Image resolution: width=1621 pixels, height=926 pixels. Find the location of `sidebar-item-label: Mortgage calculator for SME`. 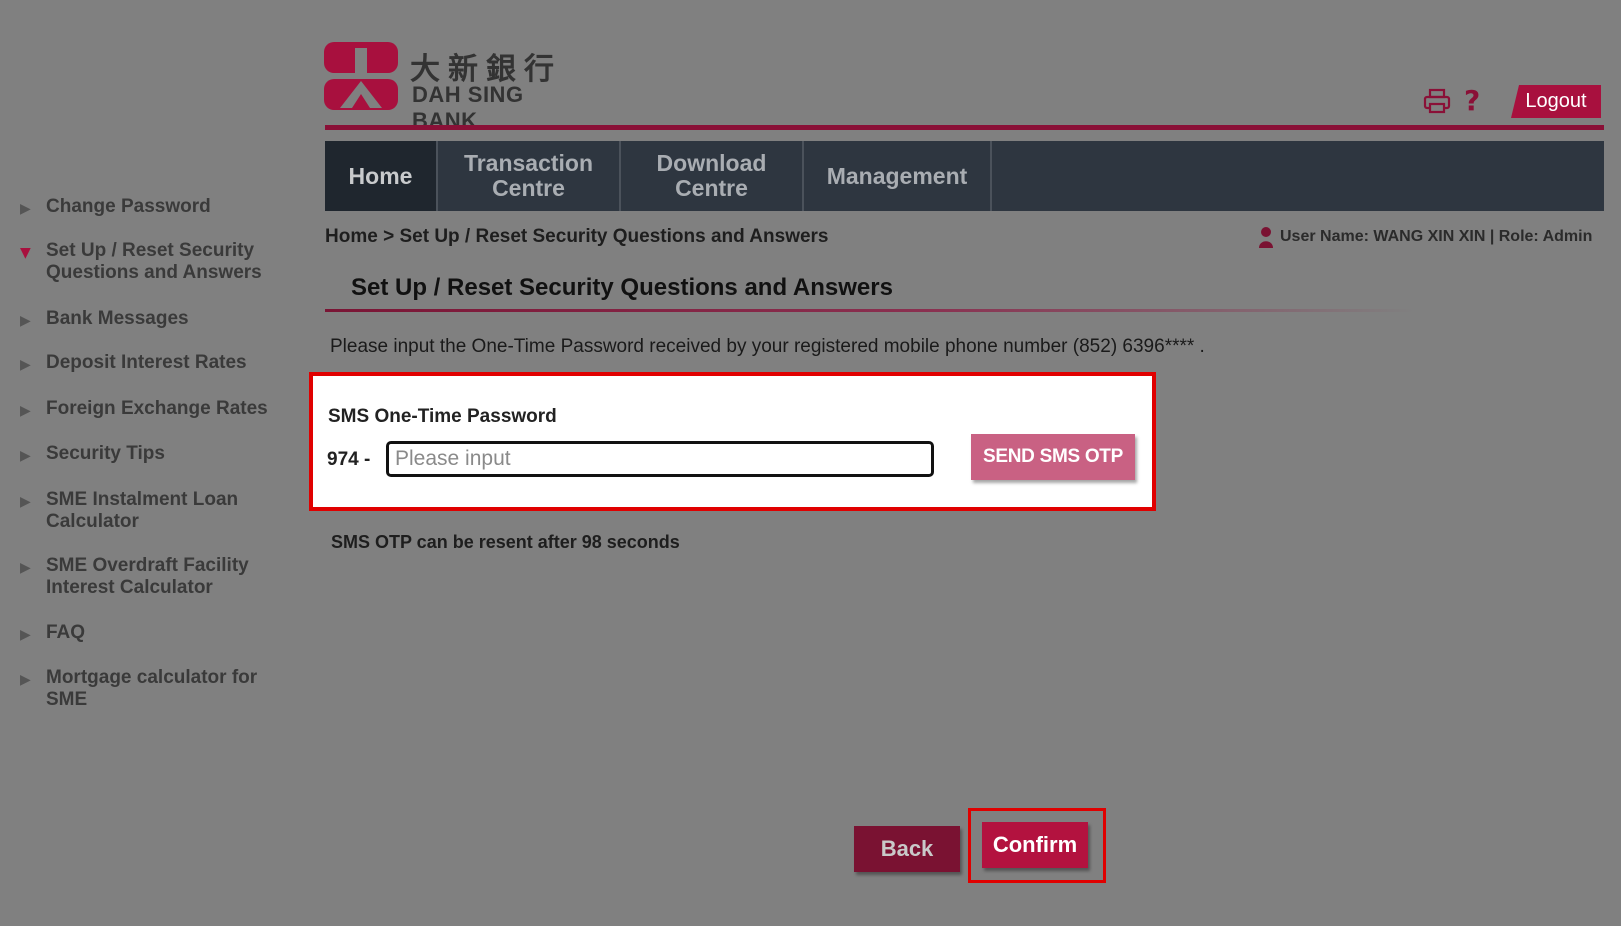

sidebar-item-label: Mortgage calculator for SME is located at coordinates (152, 688).